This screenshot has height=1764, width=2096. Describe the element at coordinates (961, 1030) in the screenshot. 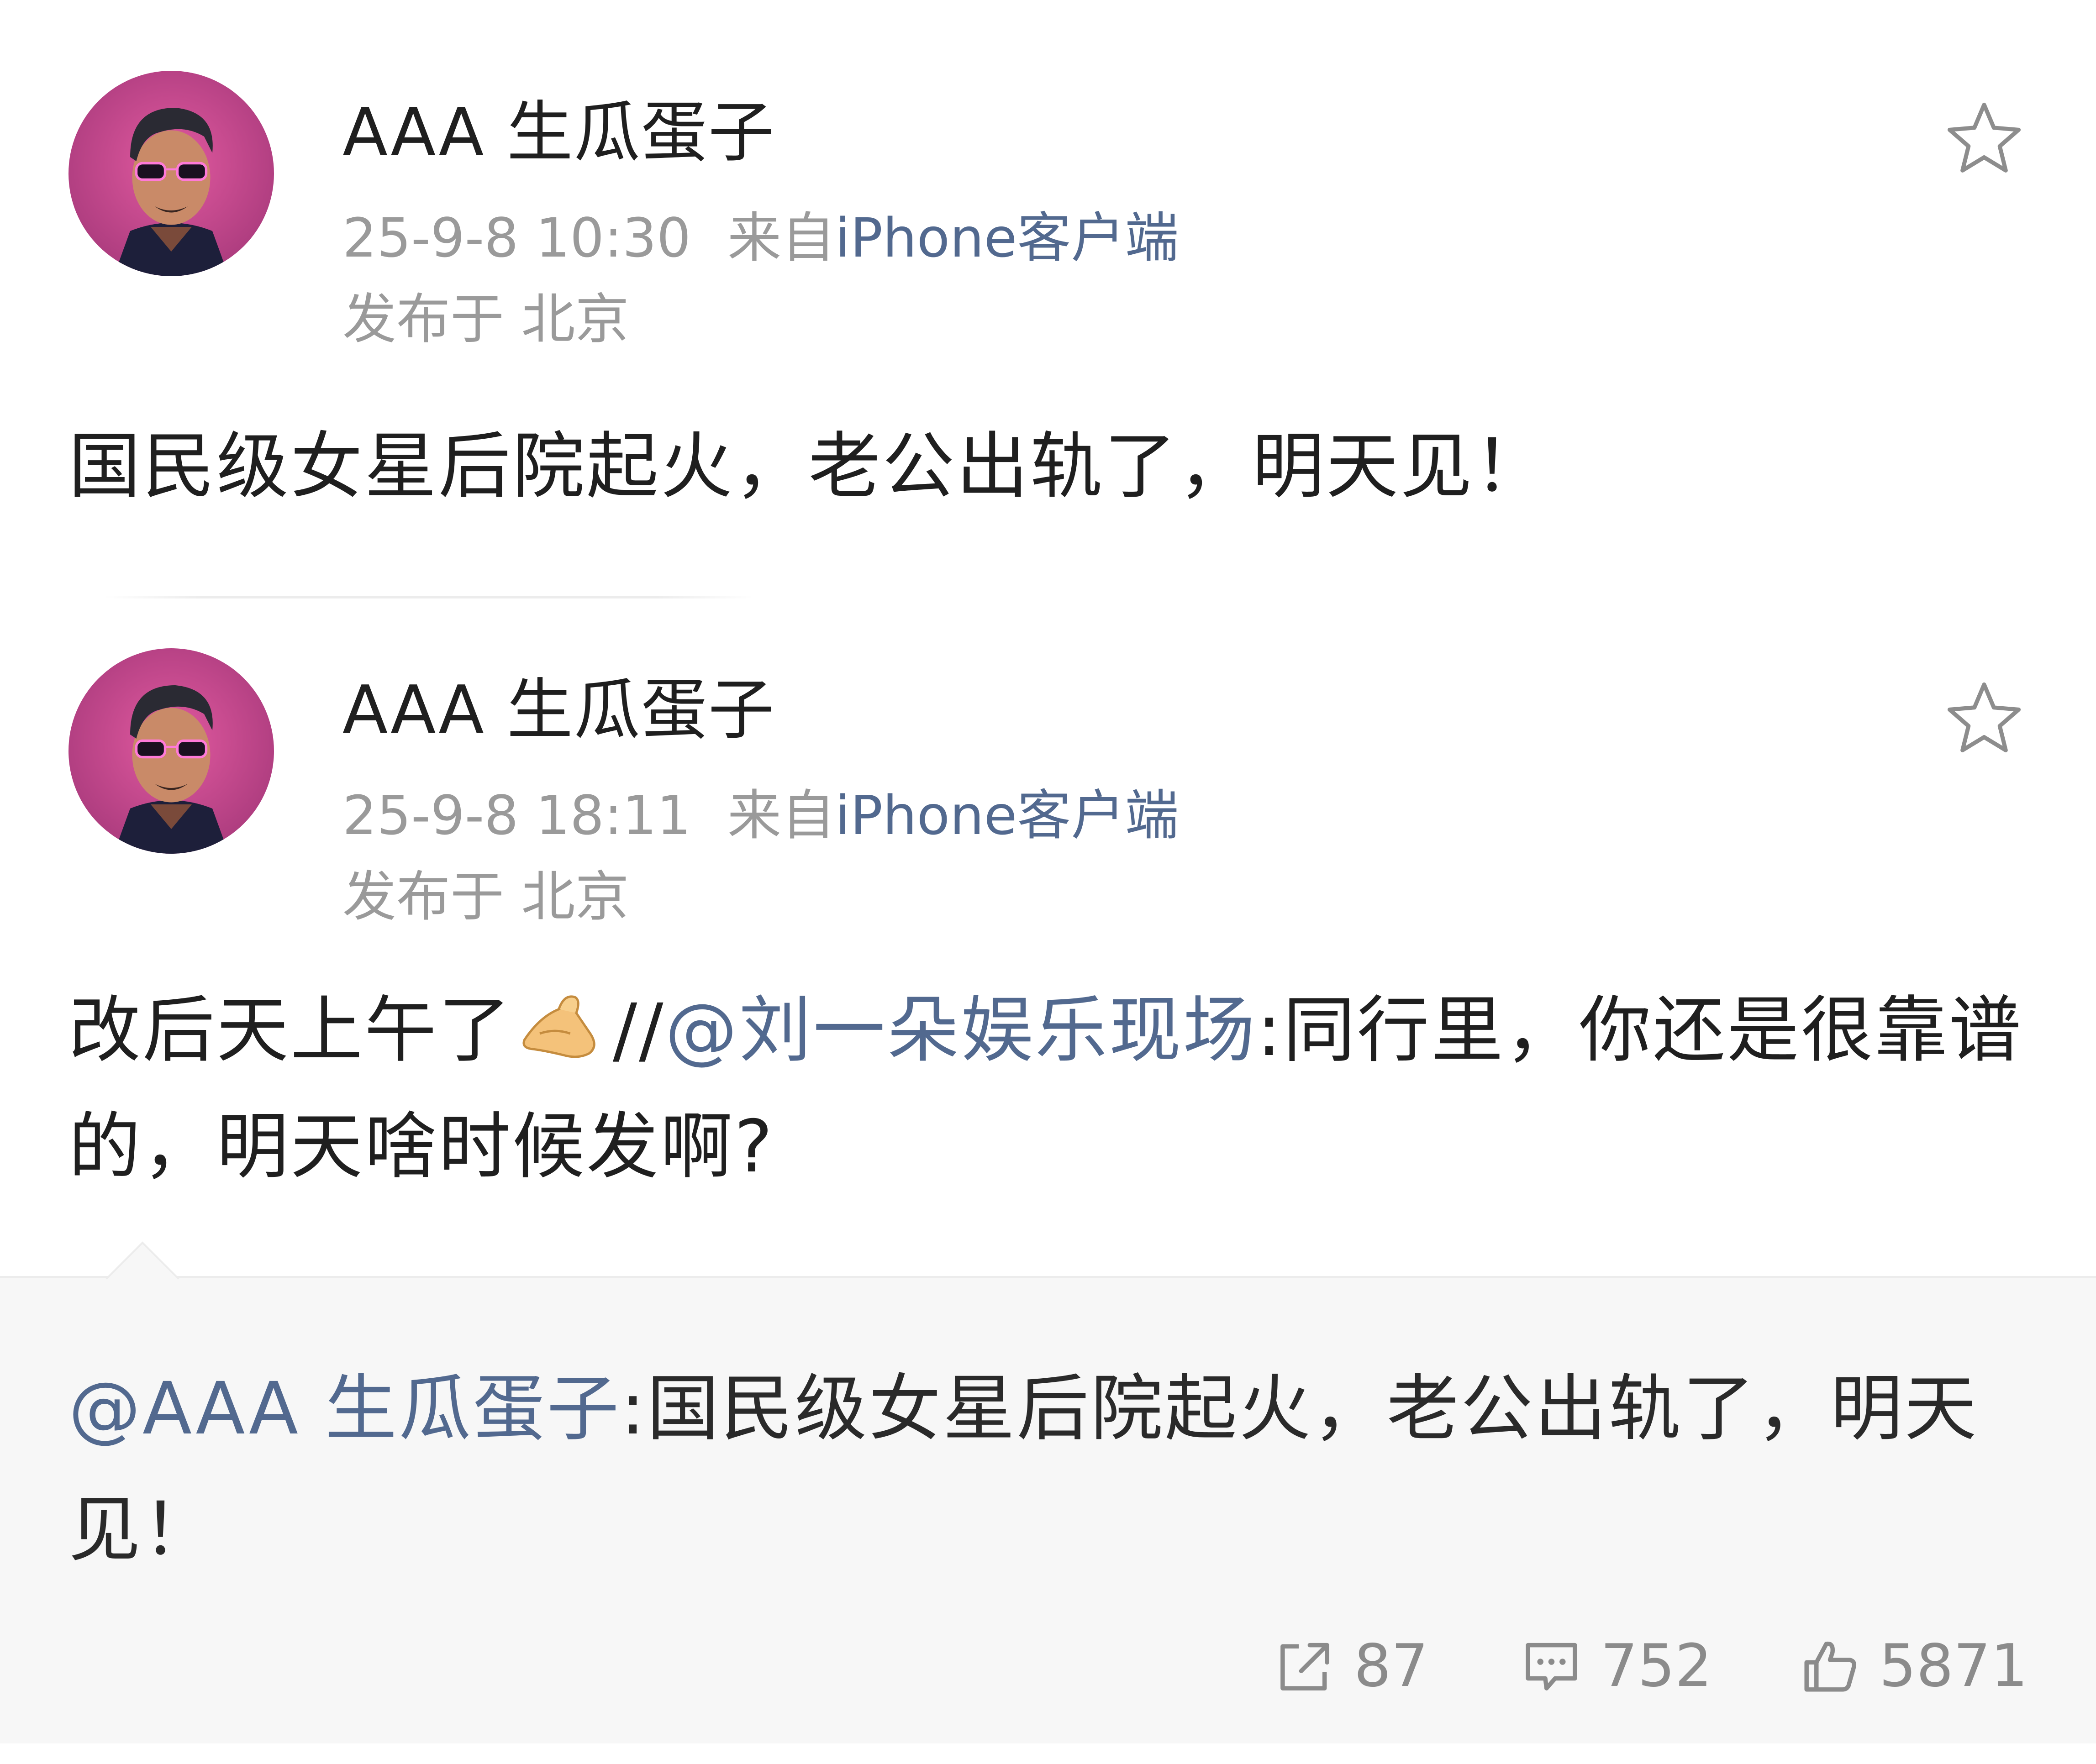

I see `mention-link: @刘一朵娱乐现场` at that location.